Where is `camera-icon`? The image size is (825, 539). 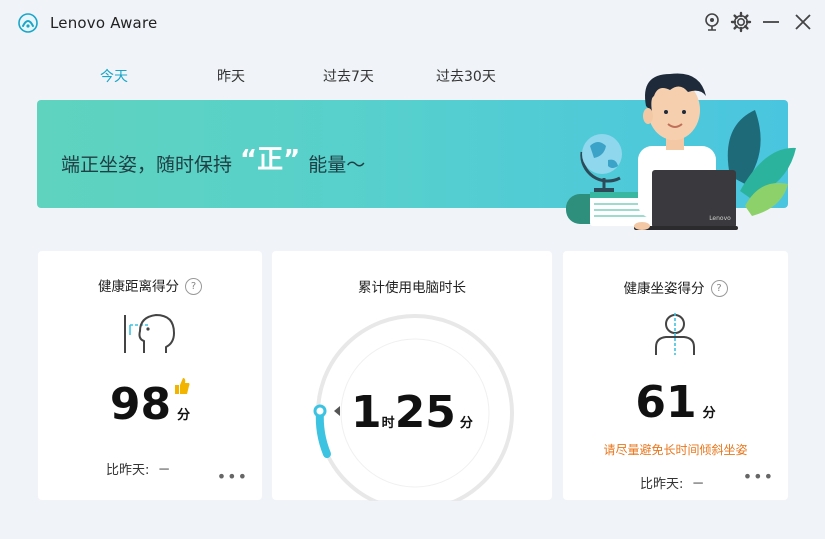
camera-icon is located at coordinates (712, 22).